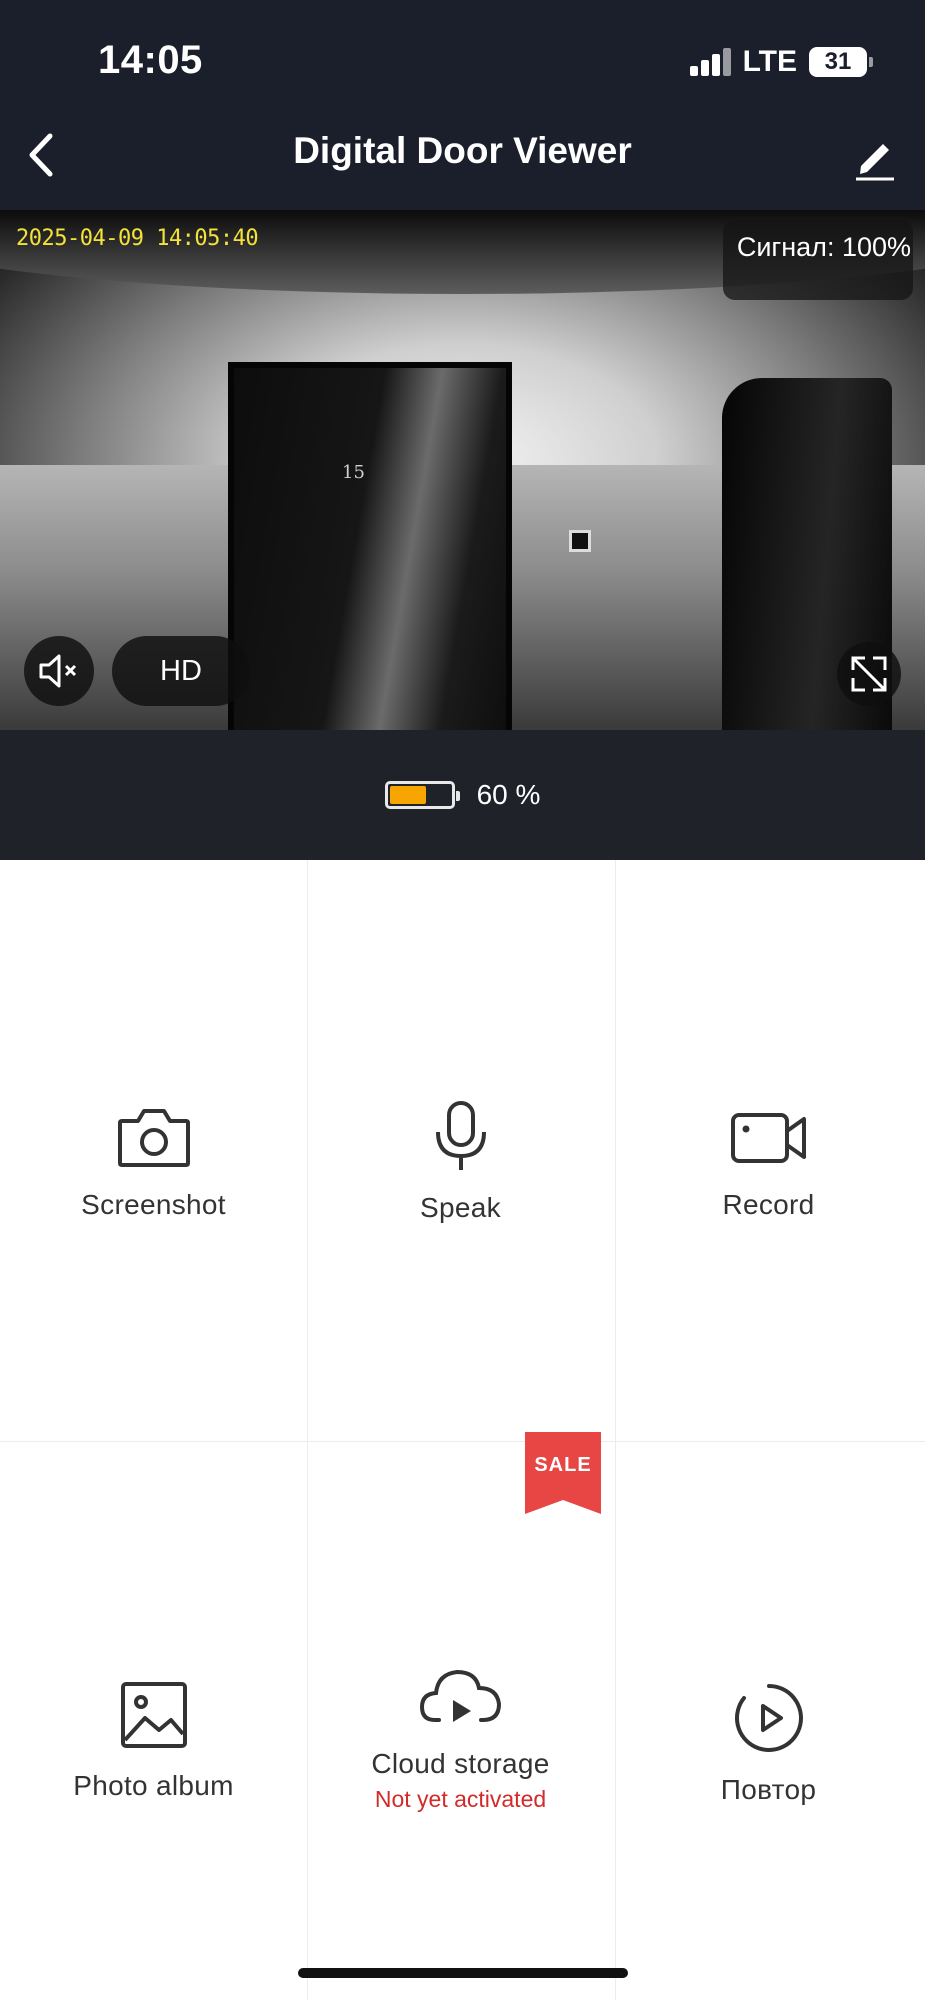 Image resolution: width=925 pixels, height=2000 pixels. I want to click on battery-icon, so click(422, 795).